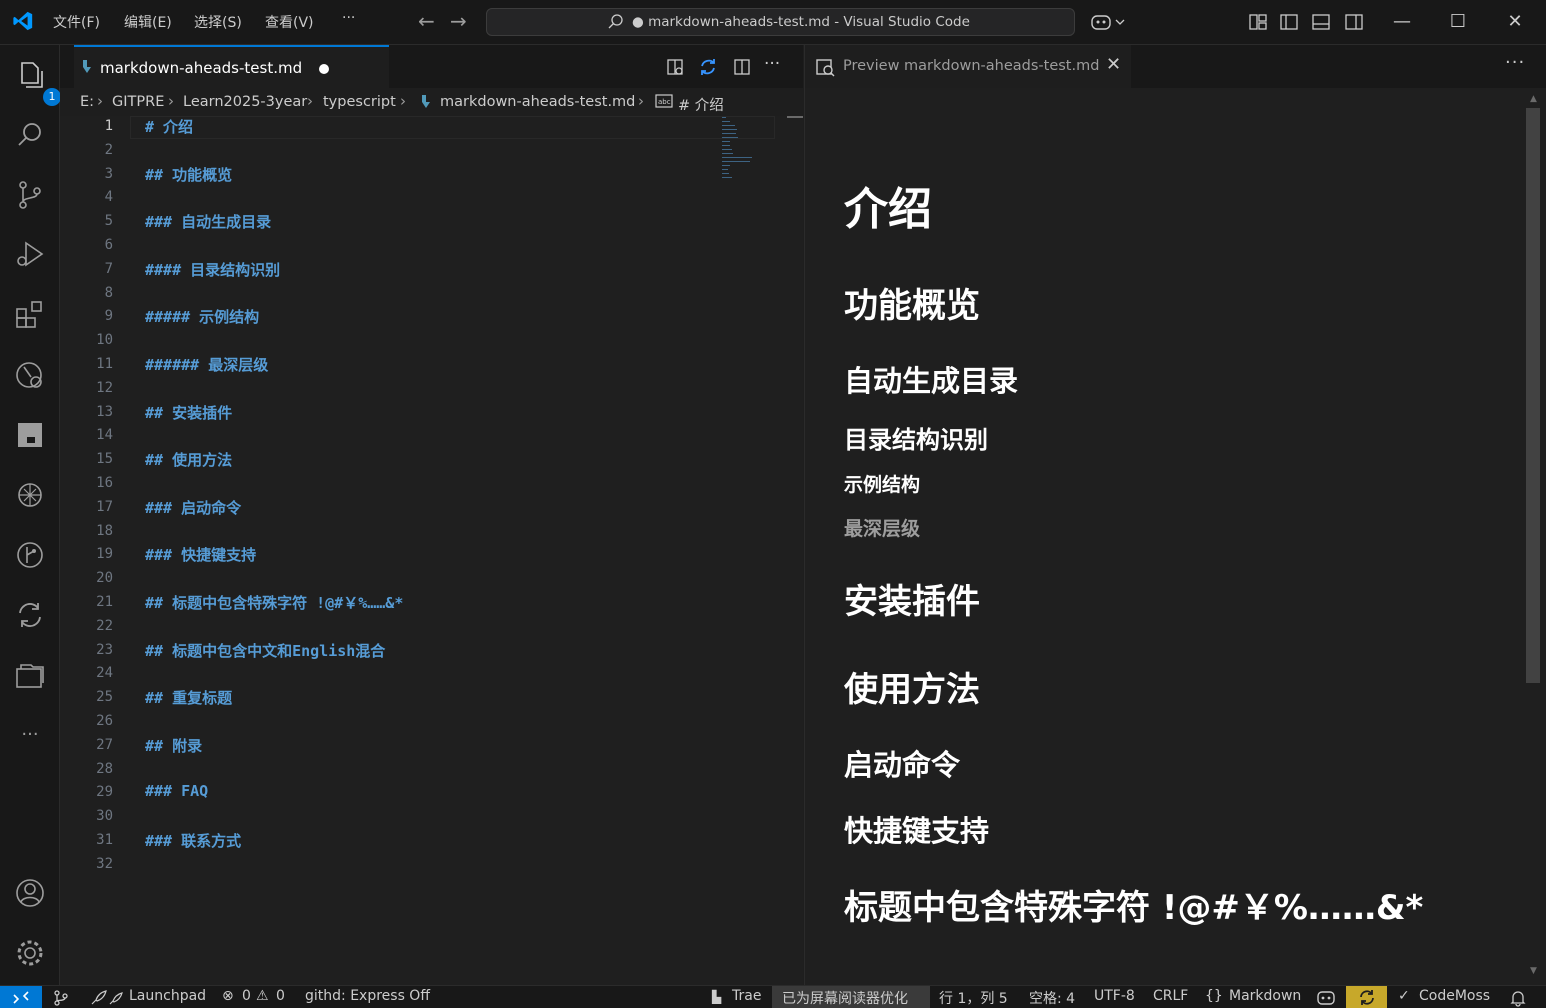 Image resolution: width=1546 pixels, height=1008 pixels. What do you see at coordinates (708, 67) in the screenshot?
I see `diff-compare-icon` at bounding box center [708, 67].